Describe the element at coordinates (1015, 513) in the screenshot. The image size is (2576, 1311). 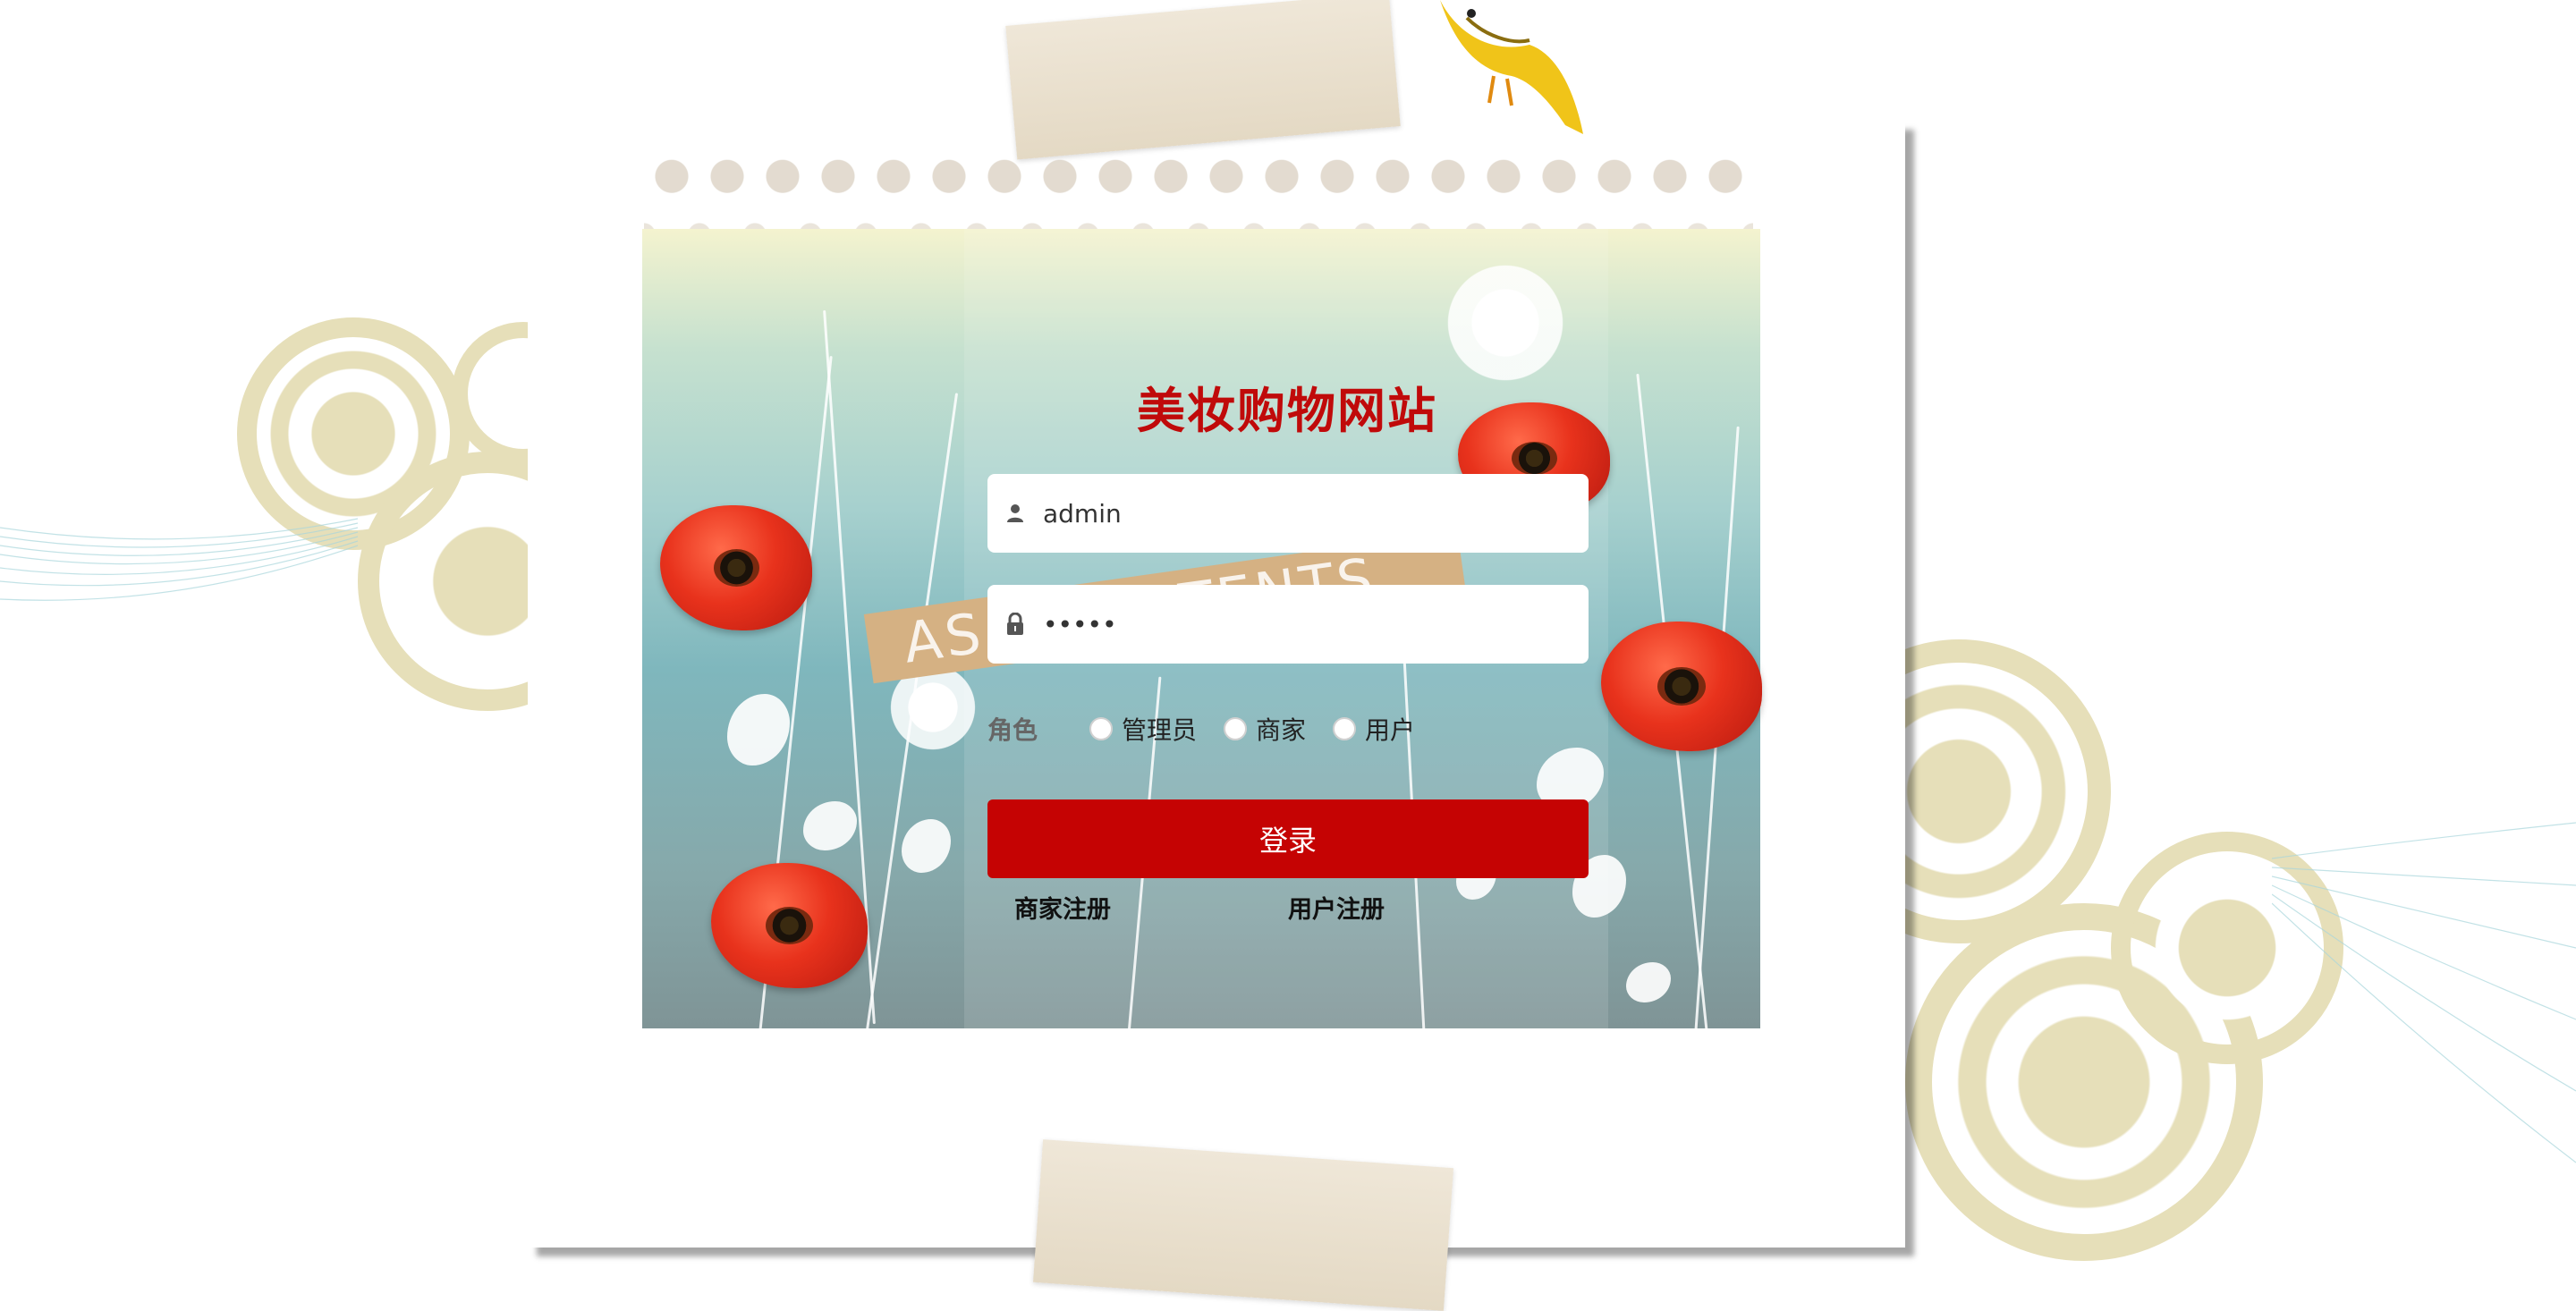
I see `user-icon` at that location.